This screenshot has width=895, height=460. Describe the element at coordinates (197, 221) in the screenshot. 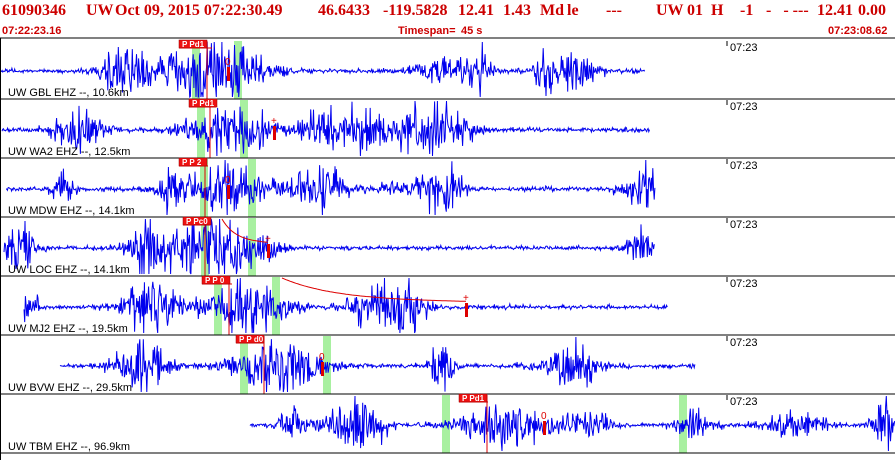

I see `pick-label: P Pc0` at that location.